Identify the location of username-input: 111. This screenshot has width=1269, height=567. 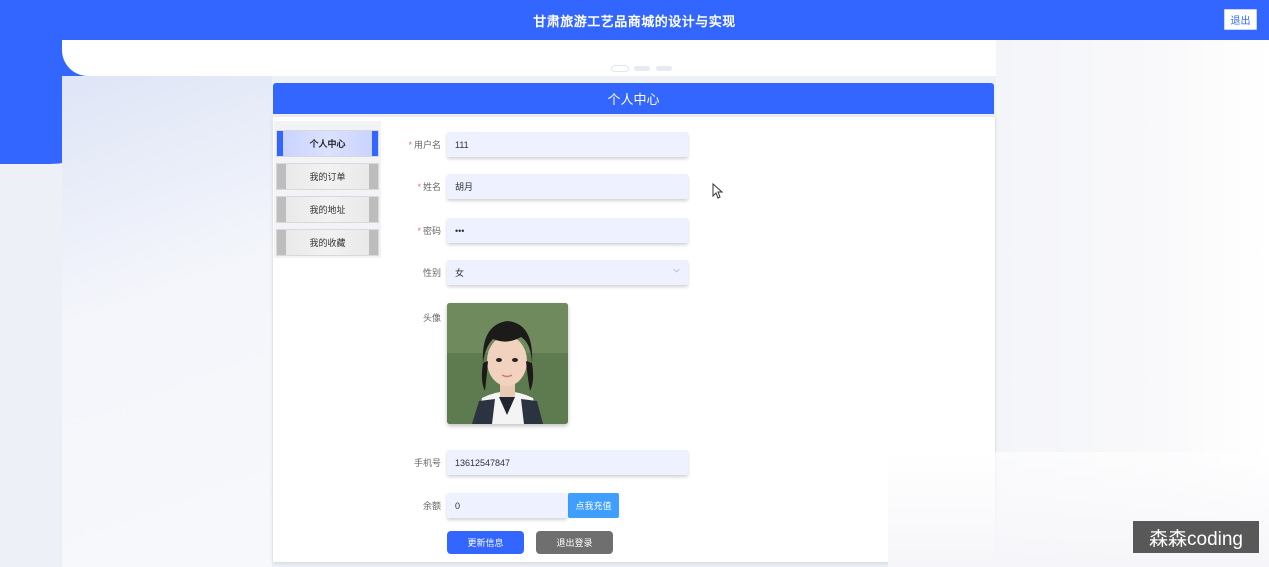
(567, 144).